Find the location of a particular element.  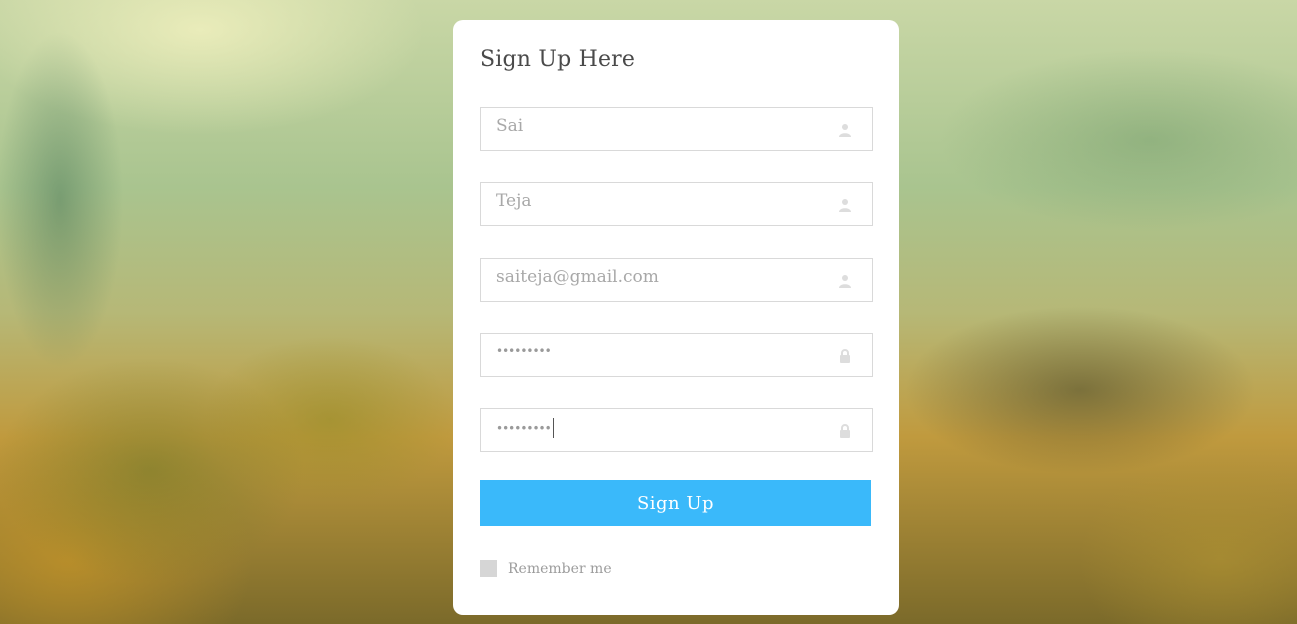

page-title: Sign Up Here is located at coordinates (558, 59).